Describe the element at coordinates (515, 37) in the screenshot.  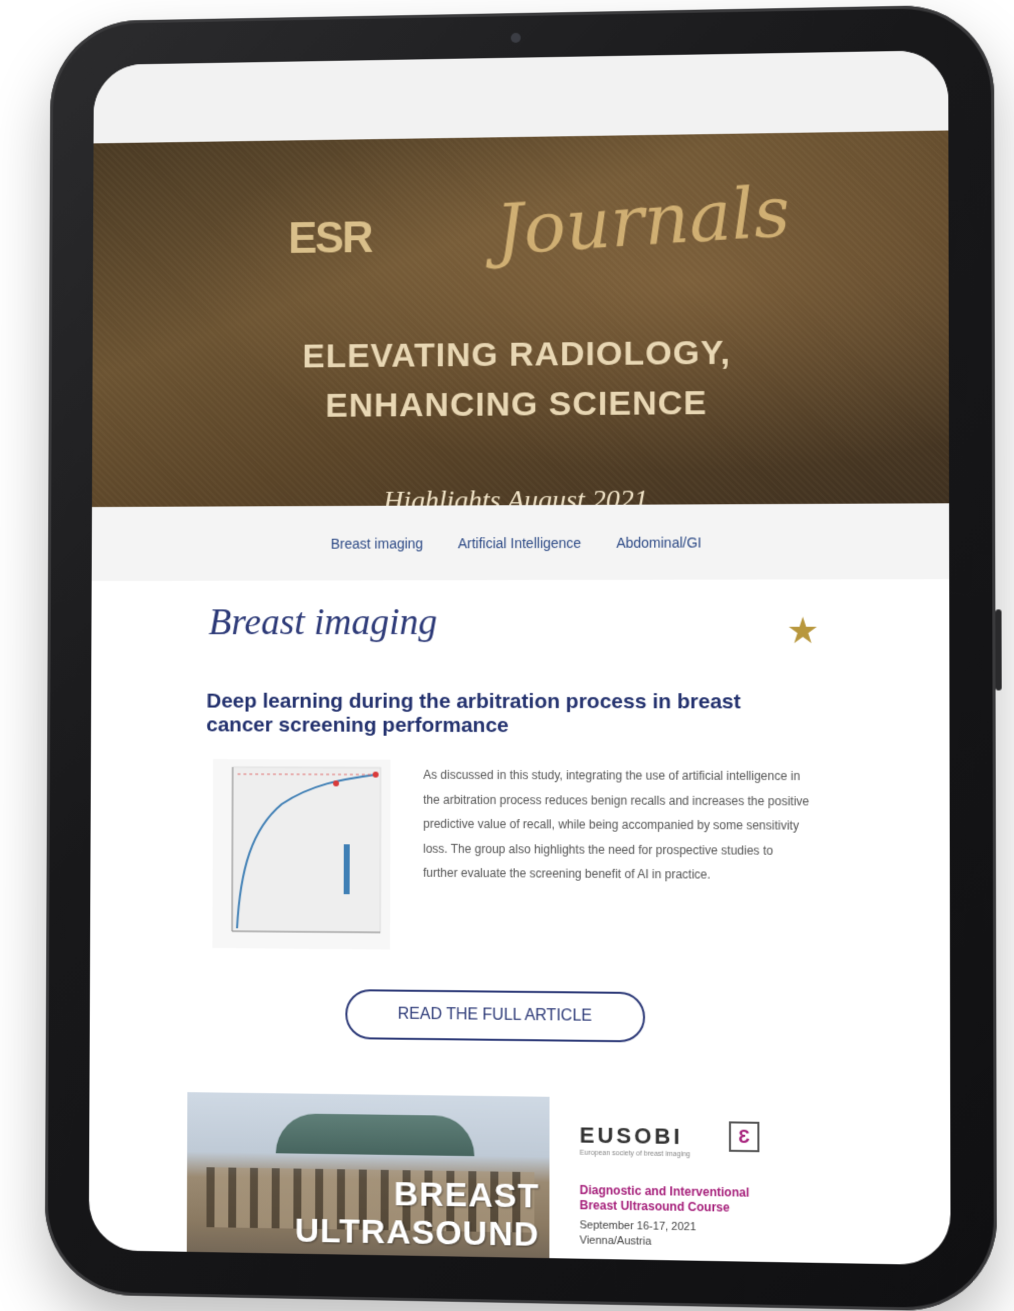
I see `camera-dot` at that location.